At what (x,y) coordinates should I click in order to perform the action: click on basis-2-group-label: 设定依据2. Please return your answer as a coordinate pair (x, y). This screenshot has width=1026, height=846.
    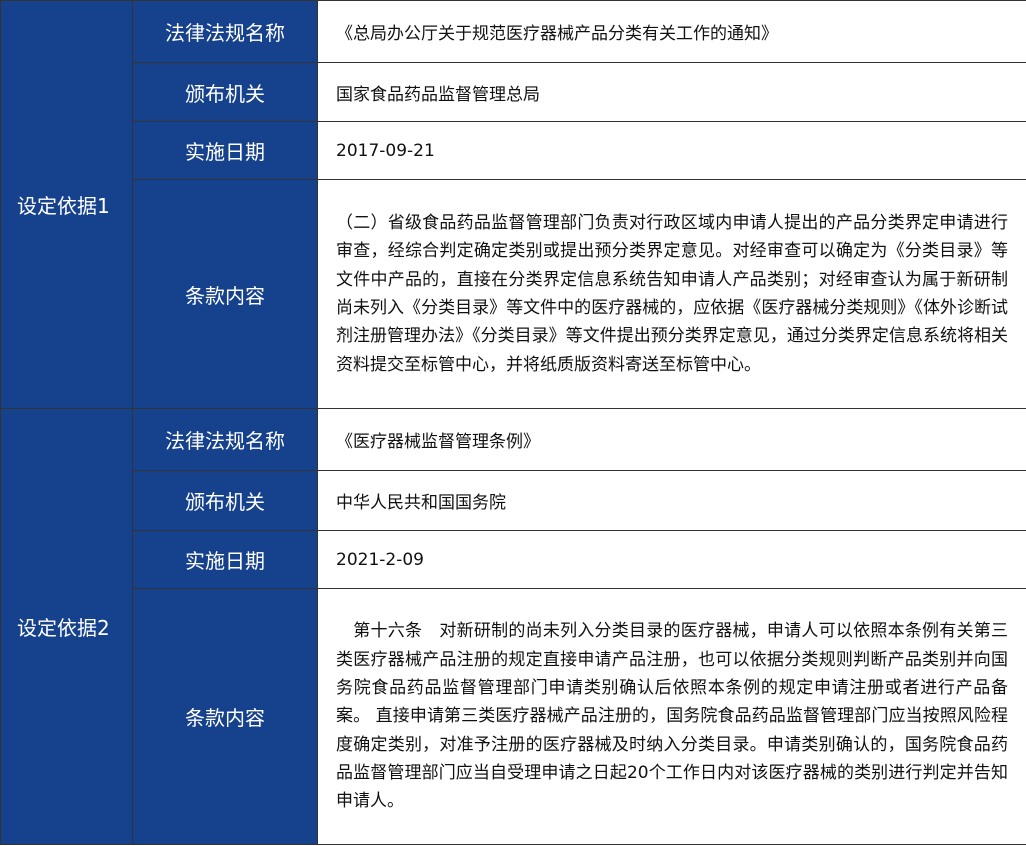
    Looking at the image, I should click on (66, 626).